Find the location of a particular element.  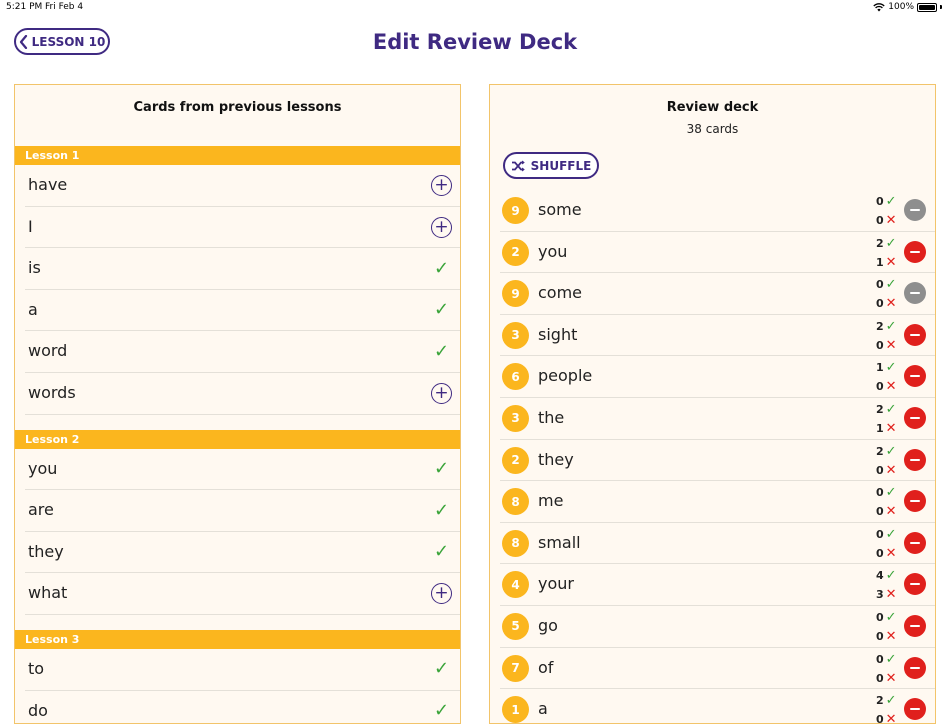

word-row: is ✓ is located at coordinates (242, 269).